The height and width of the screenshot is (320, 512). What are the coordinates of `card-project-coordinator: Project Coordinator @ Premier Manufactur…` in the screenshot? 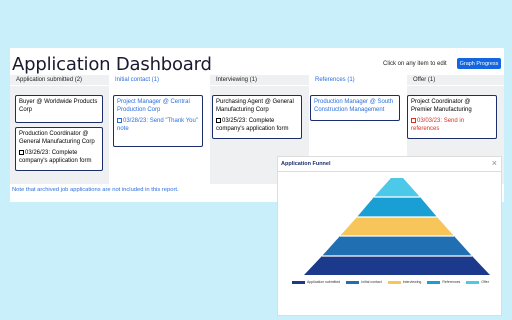 It's located at (452, 117).